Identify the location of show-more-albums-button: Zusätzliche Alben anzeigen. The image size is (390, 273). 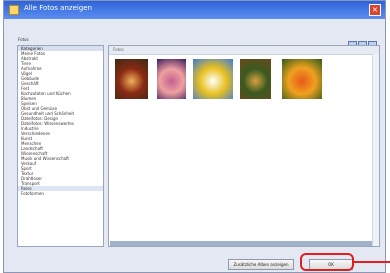
(261, 264).